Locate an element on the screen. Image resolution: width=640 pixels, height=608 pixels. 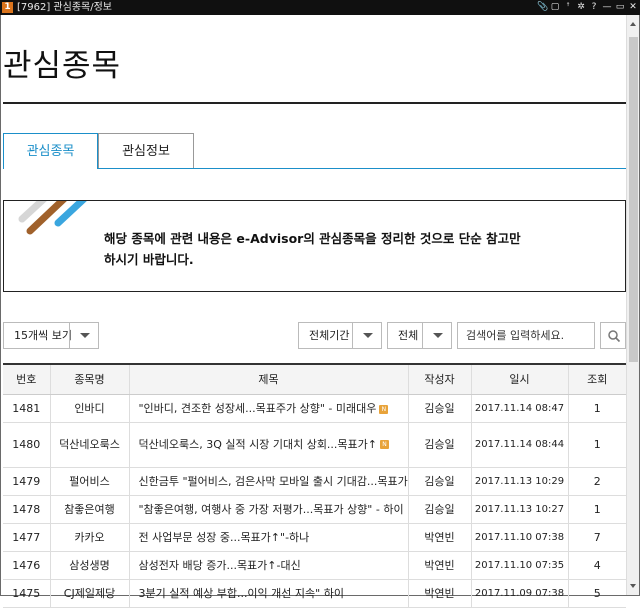
pin-icon: ꜛ is located at coordinates (568, 7).